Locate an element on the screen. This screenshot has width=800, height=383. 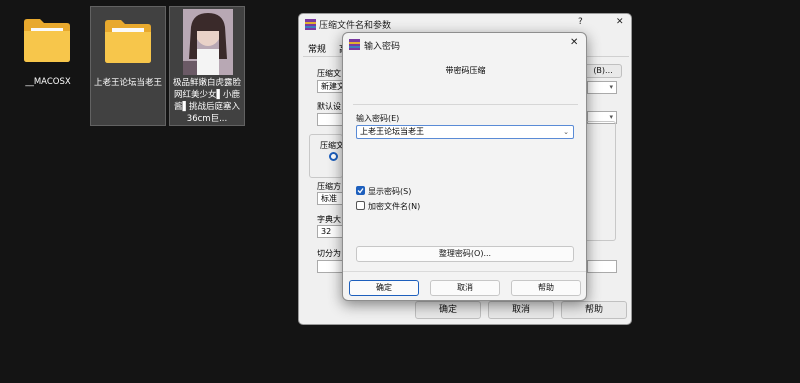
archive-name-dropdown: ▾ is located at coordinates (602, 87).